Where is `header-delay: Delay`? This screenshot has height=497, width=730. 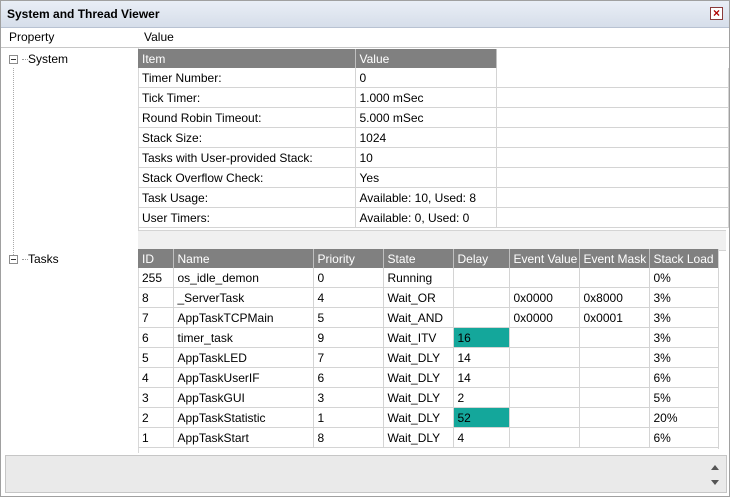
header-delay: Delay is located at coordinates (481, 258).